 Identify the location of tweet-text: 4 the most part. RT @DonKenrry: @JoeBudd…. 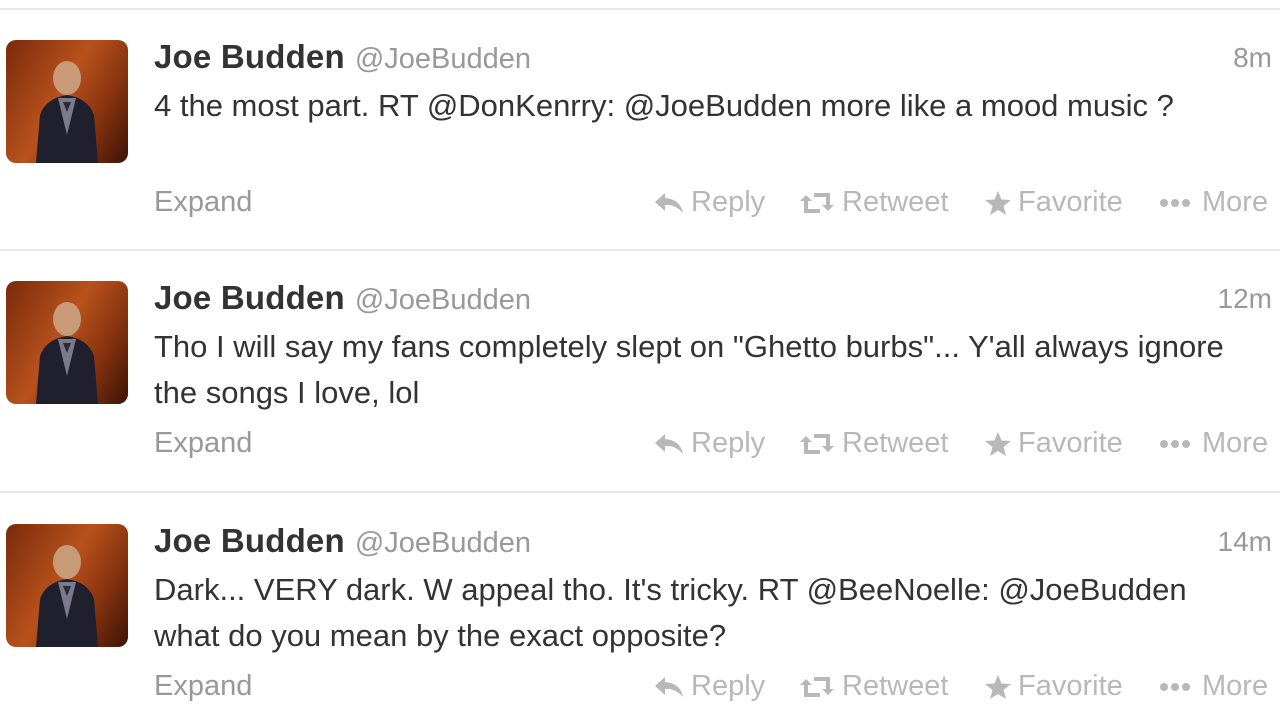
(694, 106).